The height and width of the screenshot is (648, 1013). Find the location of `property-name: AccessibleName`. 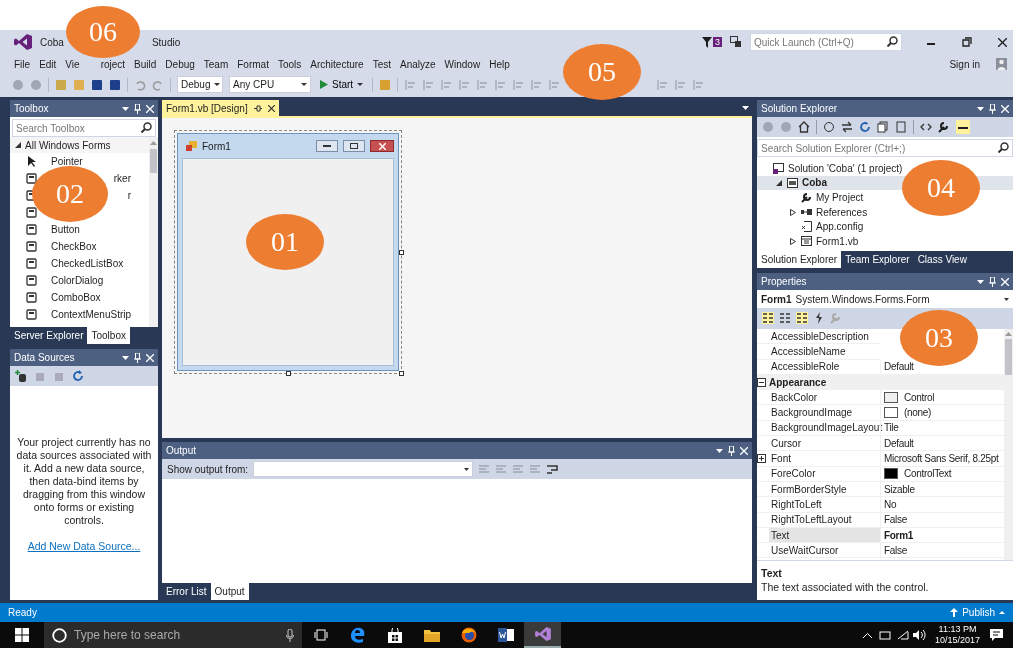

property-name: AccessibleName is located at coordinates (808, 351).